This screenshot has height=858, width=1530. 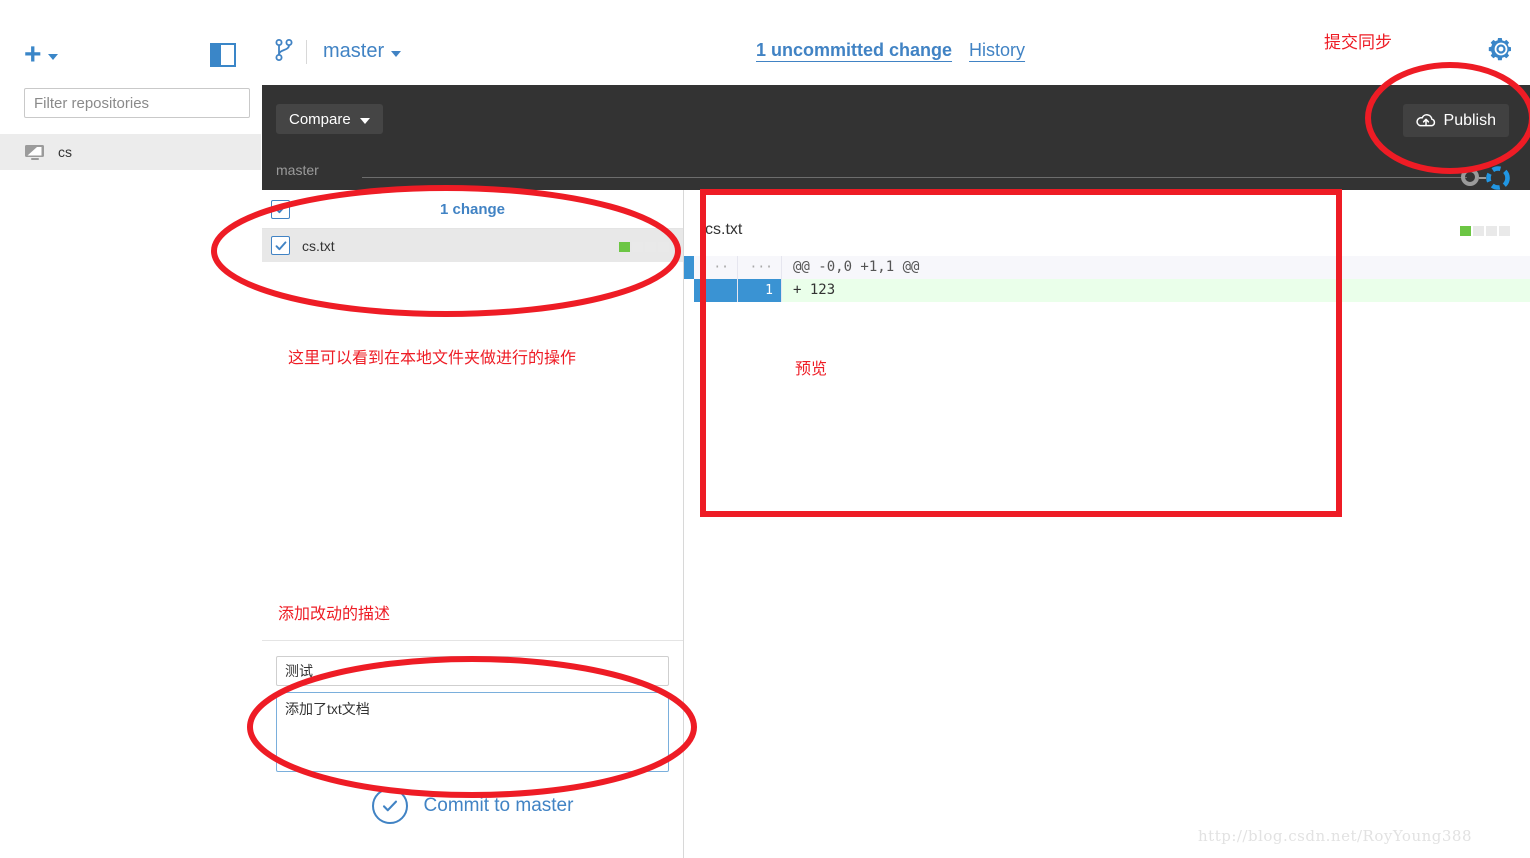 What do you see at coordinates (1156, 267) in the screenshot?
I see `diff-line-text: @@ -0,0 +1,1 @@` at bounding box center [1156, 267].